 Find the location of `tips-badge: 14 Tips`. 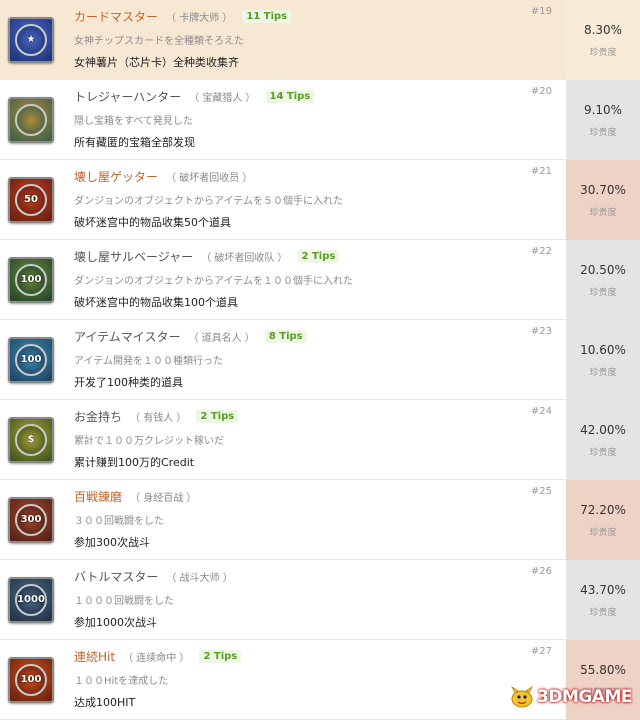

tips-badge: 14 Tips is located at coordinates (290, 96).